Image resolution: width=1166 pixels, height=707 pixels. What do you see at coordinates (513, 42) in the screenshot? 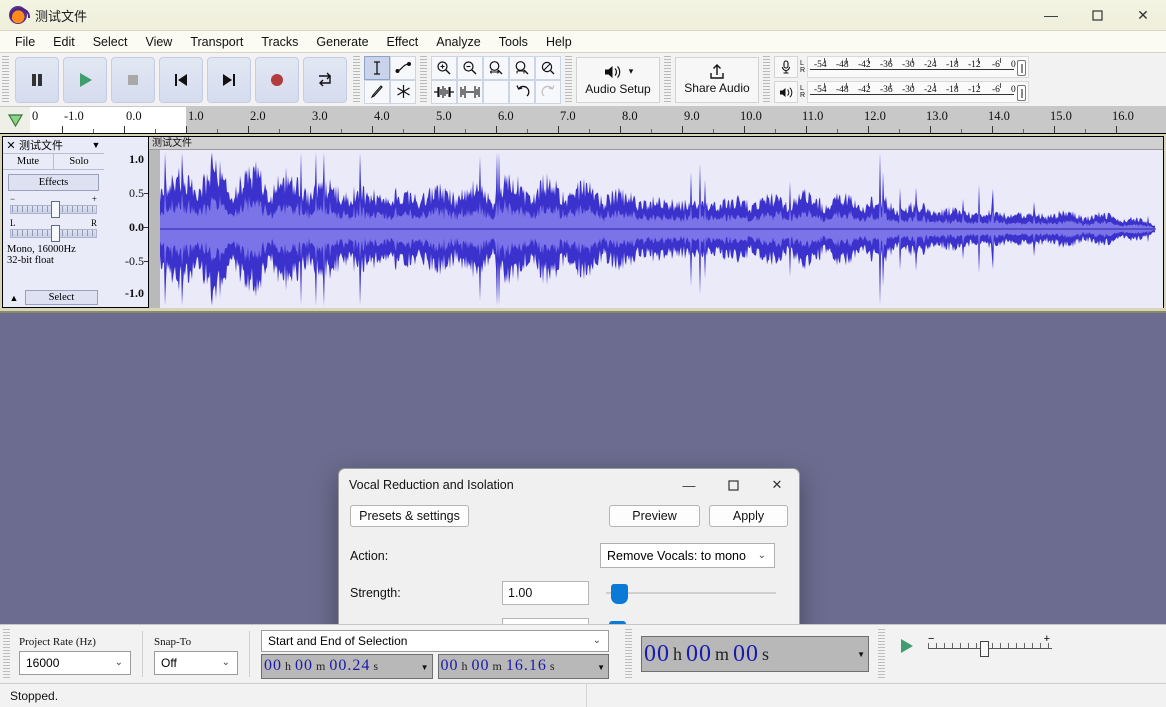
I see `menu-tools: Tools` at bounding box center [513, 42].